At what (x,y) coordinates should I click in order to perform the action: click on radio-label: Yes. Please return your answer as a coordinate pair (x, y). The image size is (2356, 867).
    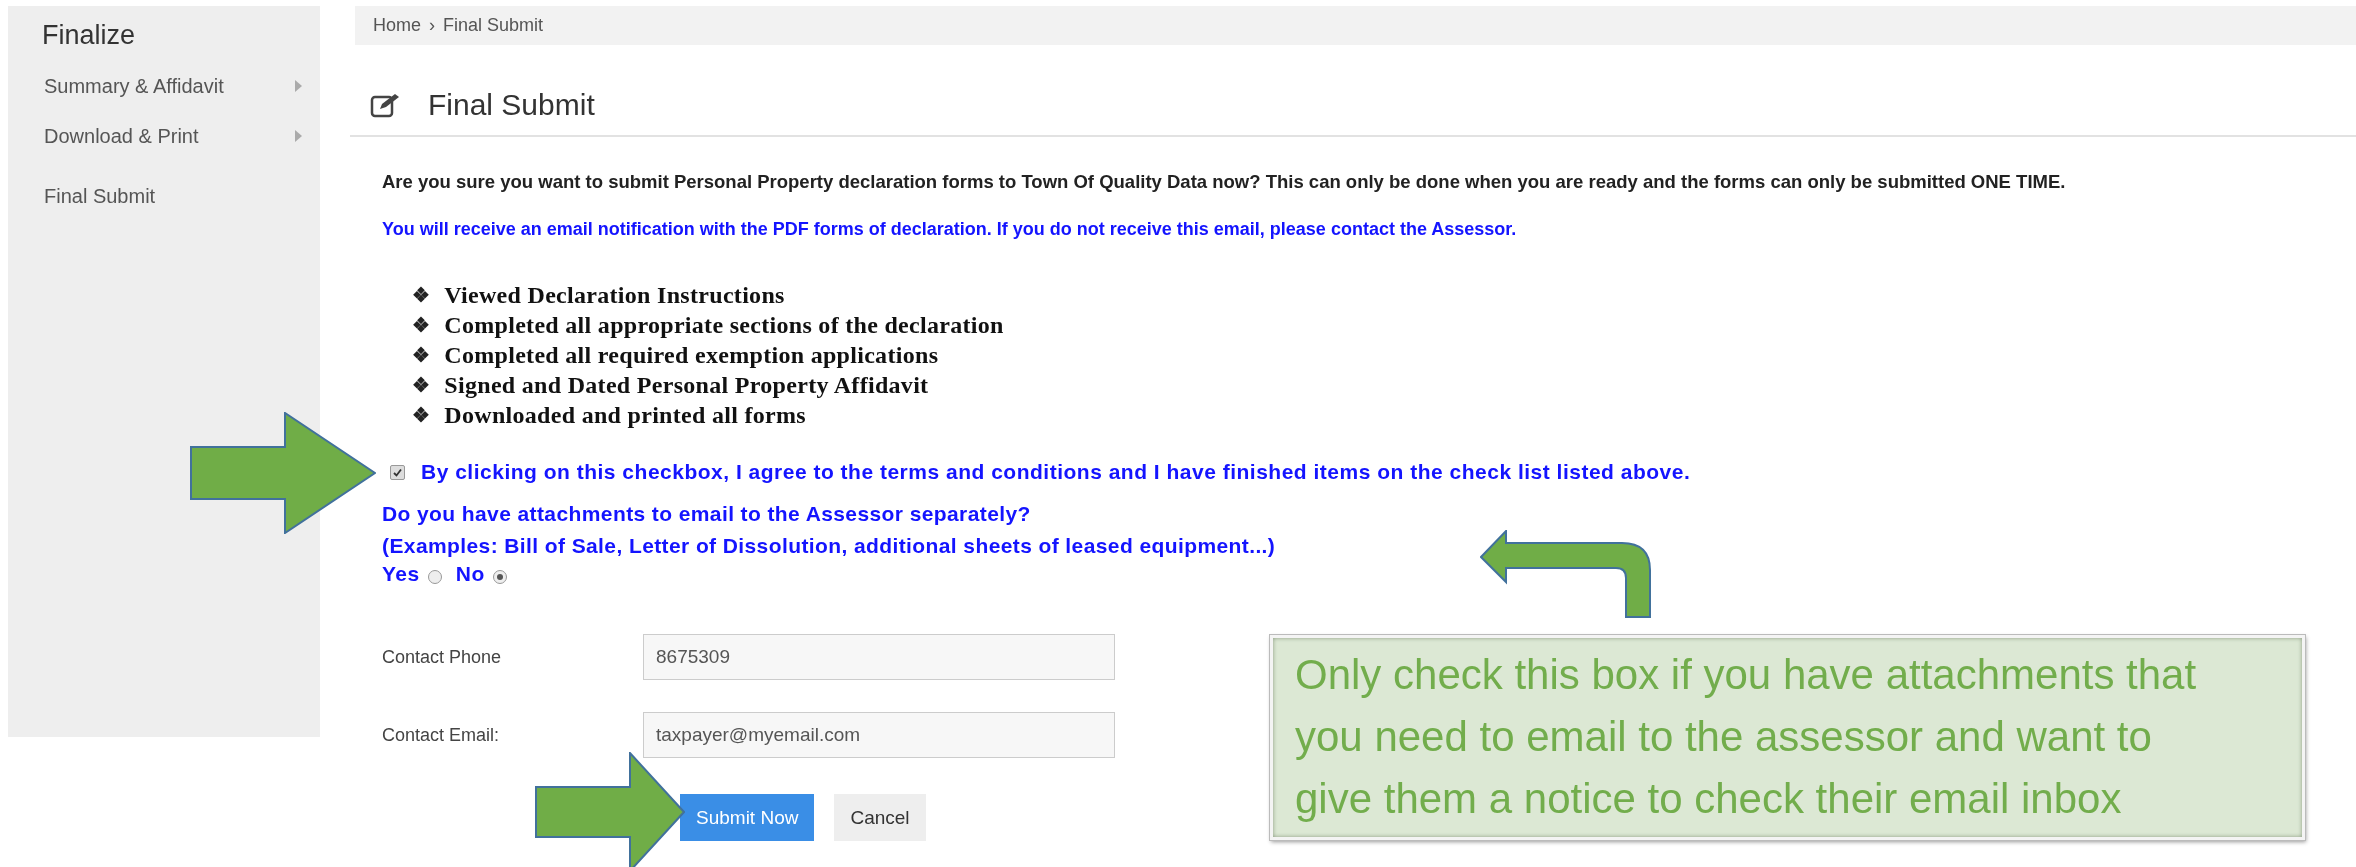
    Looking at the image, I should click on (401, 574).